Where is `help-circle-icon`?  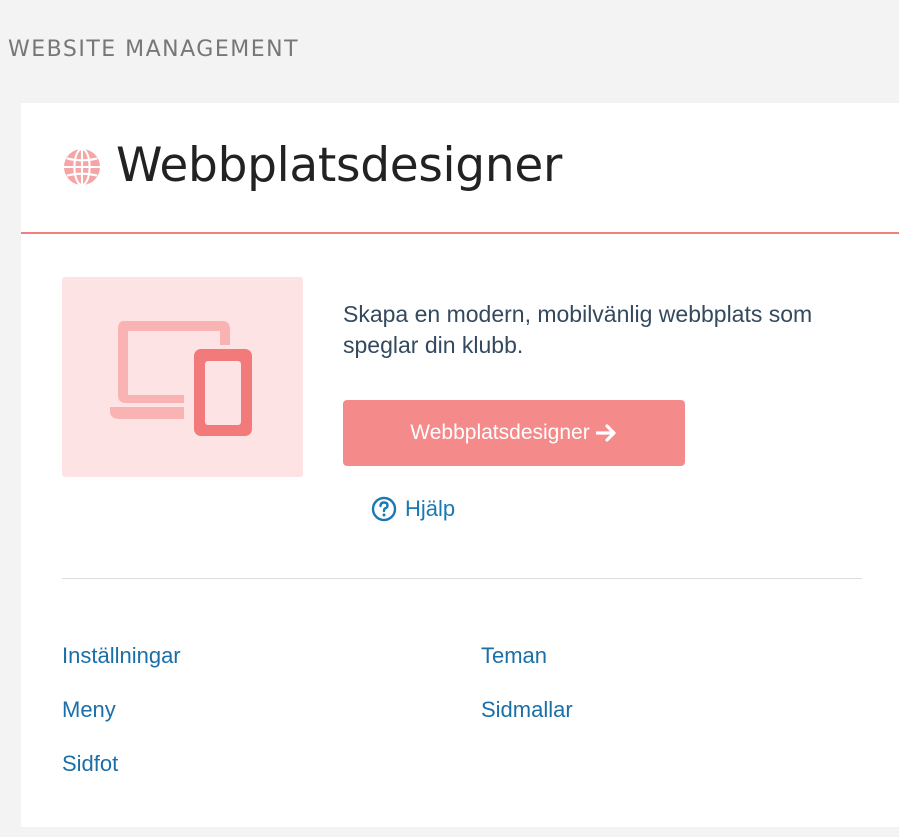 help-circle-icon is located at coordinates (384, 509).